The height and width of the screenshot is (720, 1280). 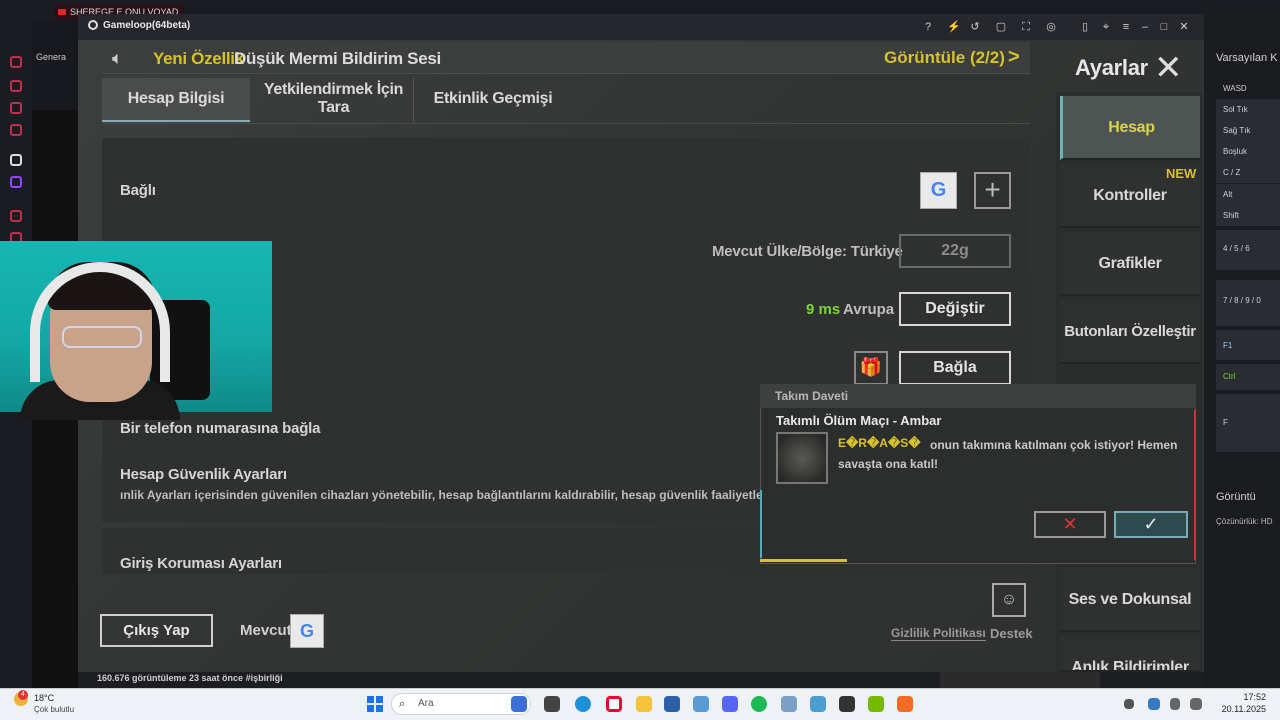 I want to click on banner-new-label: Yeni Özellik, so click(x=198, y=58).